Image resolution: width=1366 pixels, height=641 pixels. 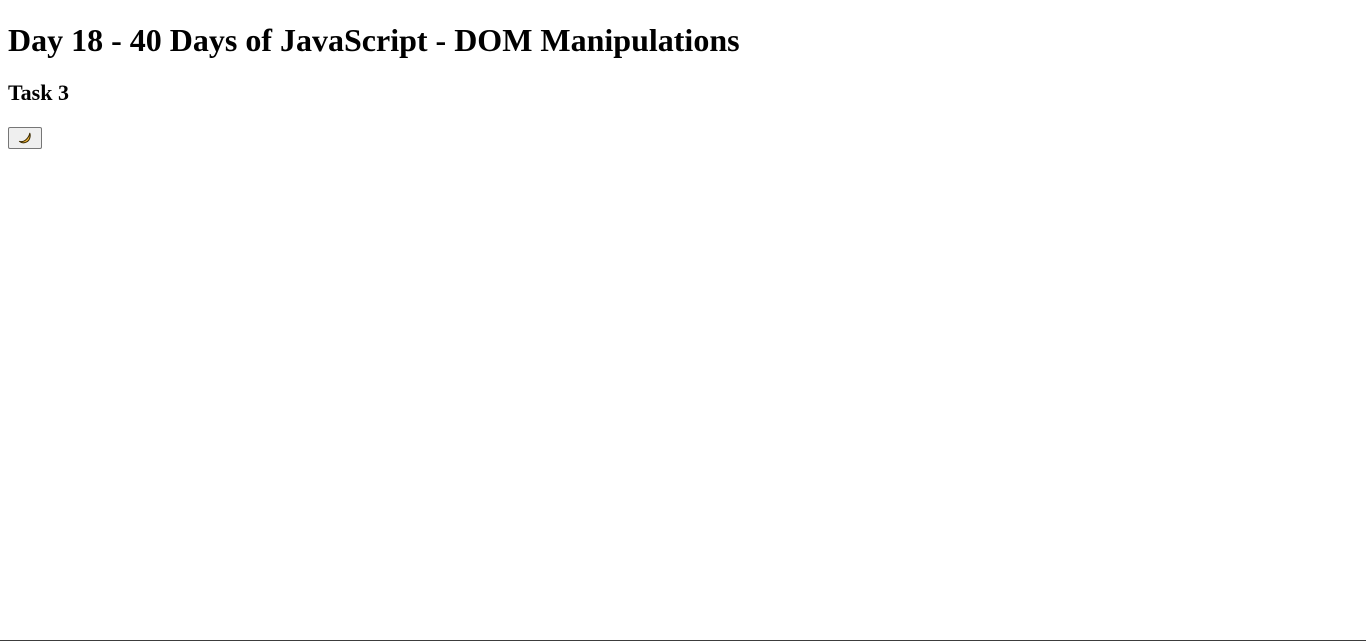 I want to click on crescent-moon-icon, so click(x=24, y=138).